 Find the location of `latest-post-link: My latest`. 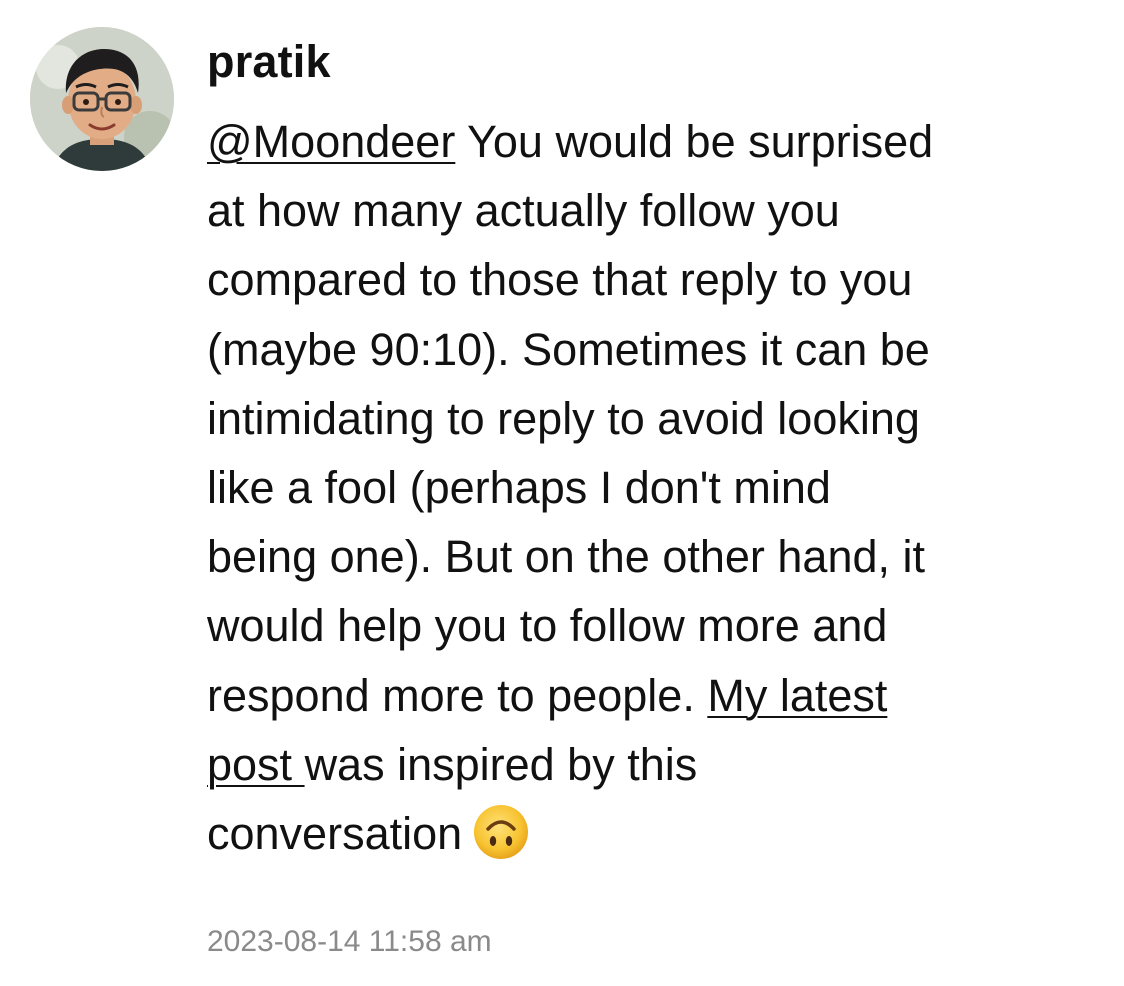

latest-post-link: My latest is located at coordinates (797, 695).